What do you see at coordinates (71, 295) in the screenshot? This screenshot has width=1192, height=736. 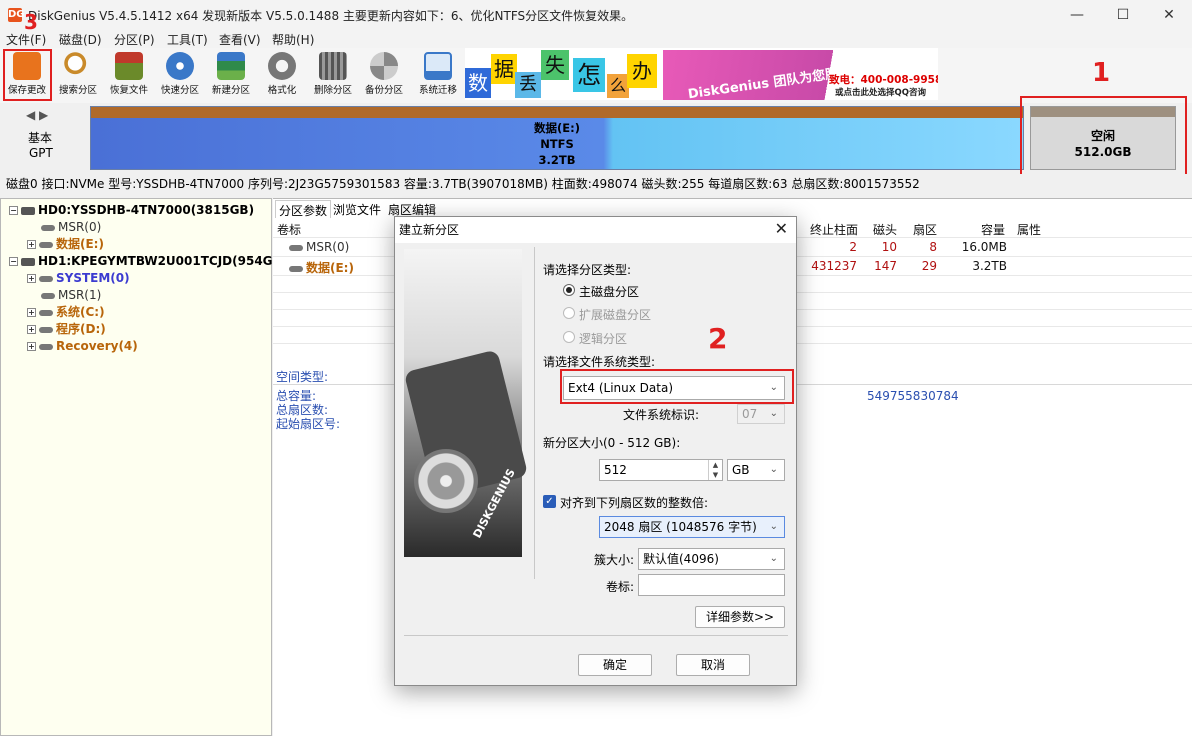 I see `tree-item-msr1: MSR(1)` at bounding box center [71, 295].